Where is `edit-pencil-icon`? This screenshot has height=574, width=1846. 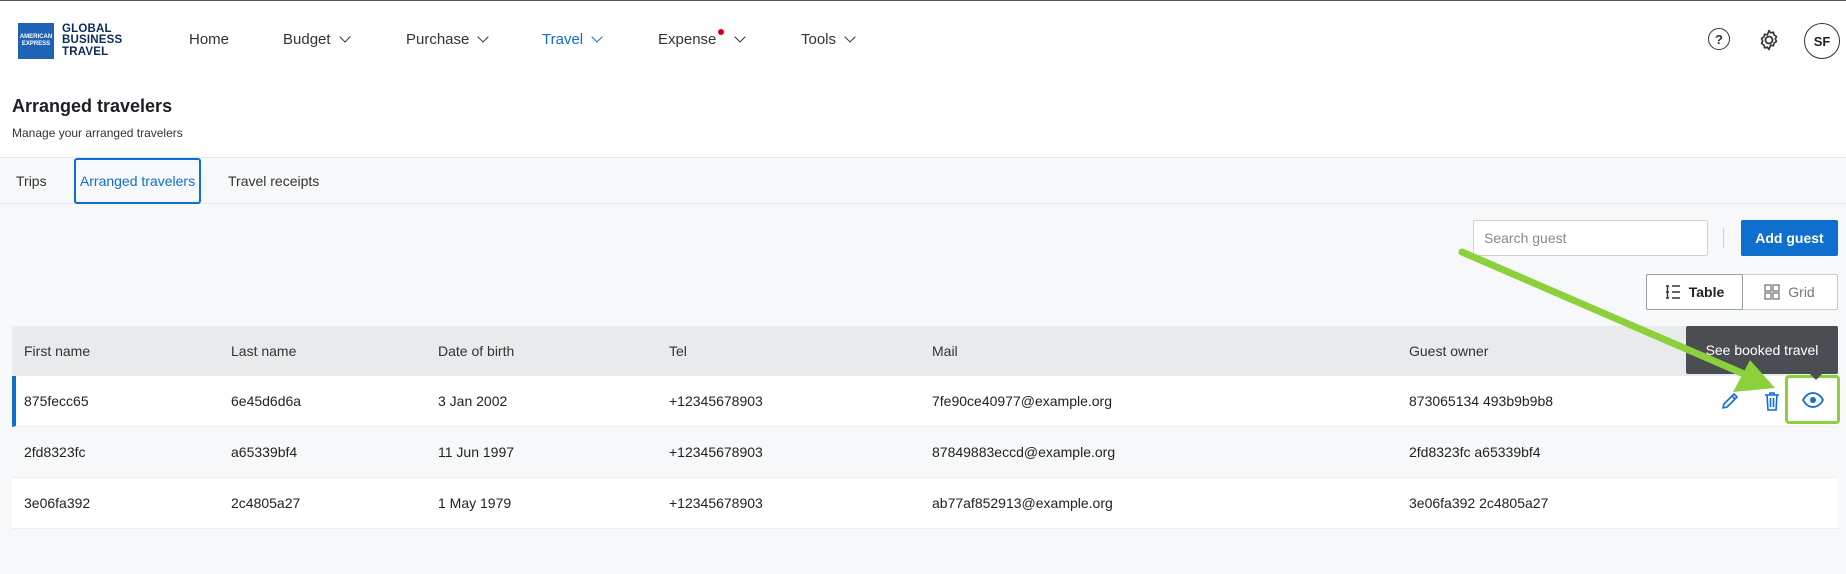
edit-pencil-icon is located at coordinates (1730, 401).